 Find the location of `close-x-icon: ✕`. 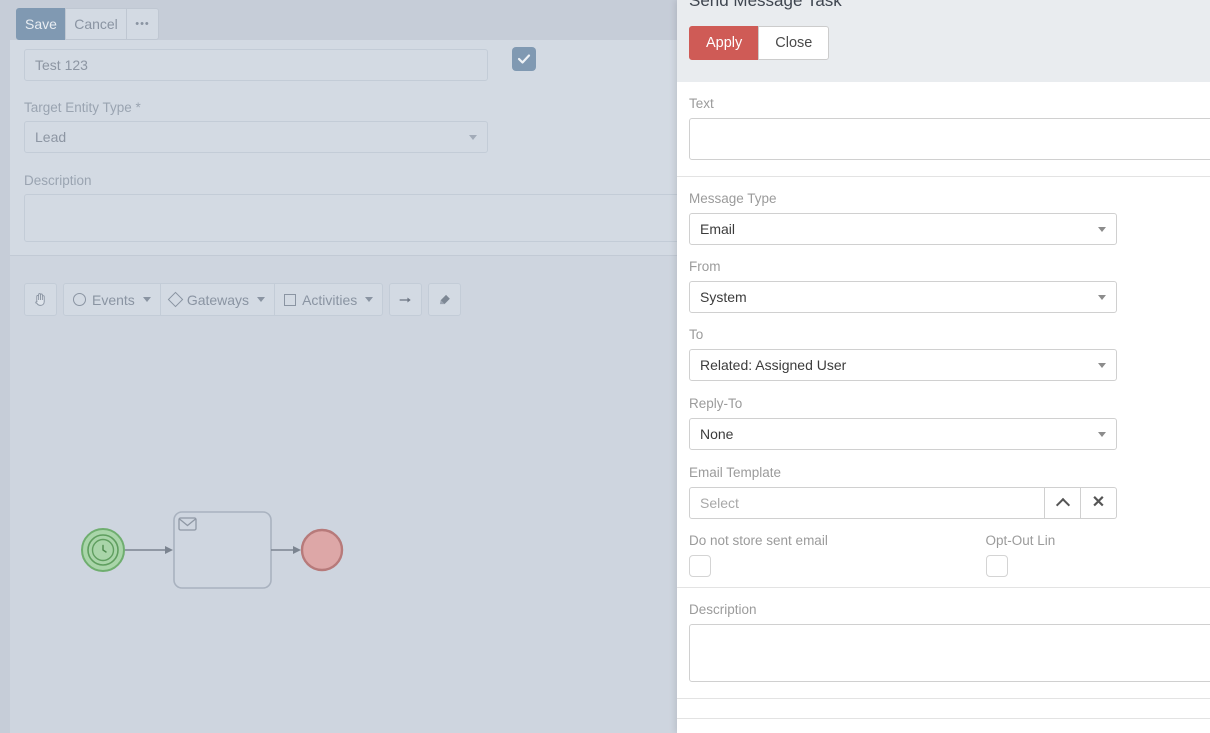

close-x-icon: ✕ is located at coordinates (1098, 502).